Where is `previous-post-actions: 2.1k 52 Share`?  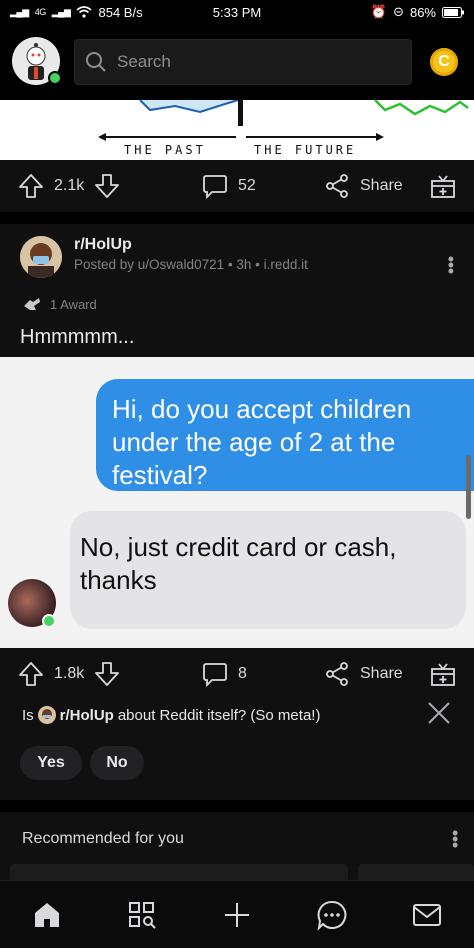 previous-post-actions: 2.1k 52 Share is located at coordinates (237, 186).